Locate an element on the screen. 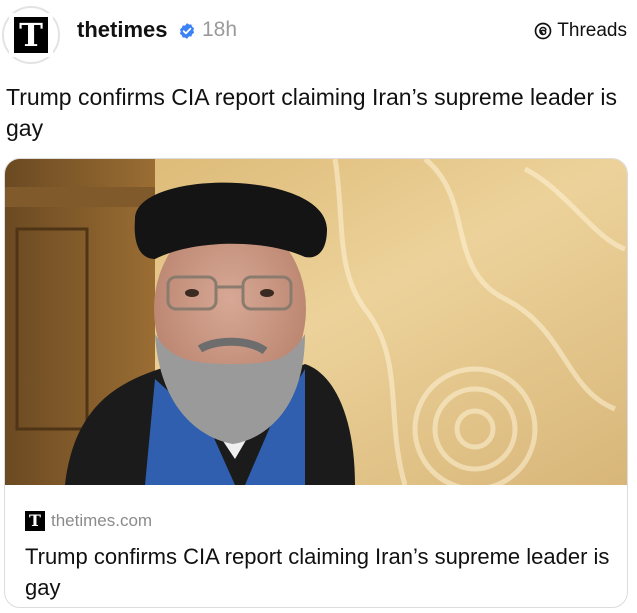  threads-label: Threads is located at coordinates (592, 30).